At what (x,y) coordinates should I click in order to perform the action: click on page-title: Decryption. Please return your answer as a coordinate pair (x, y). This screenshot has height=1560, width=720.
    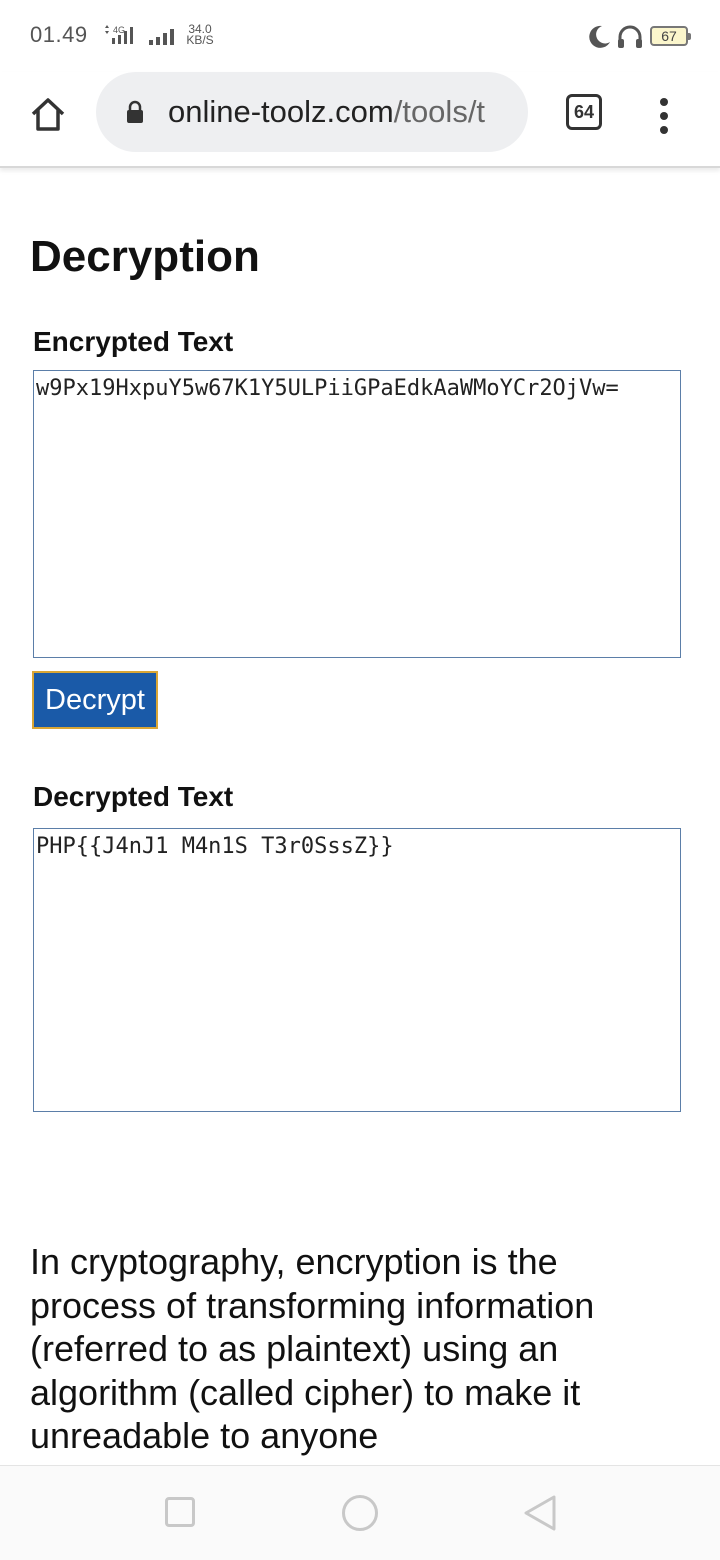
    Looking at the image, I should click on (145, 256).